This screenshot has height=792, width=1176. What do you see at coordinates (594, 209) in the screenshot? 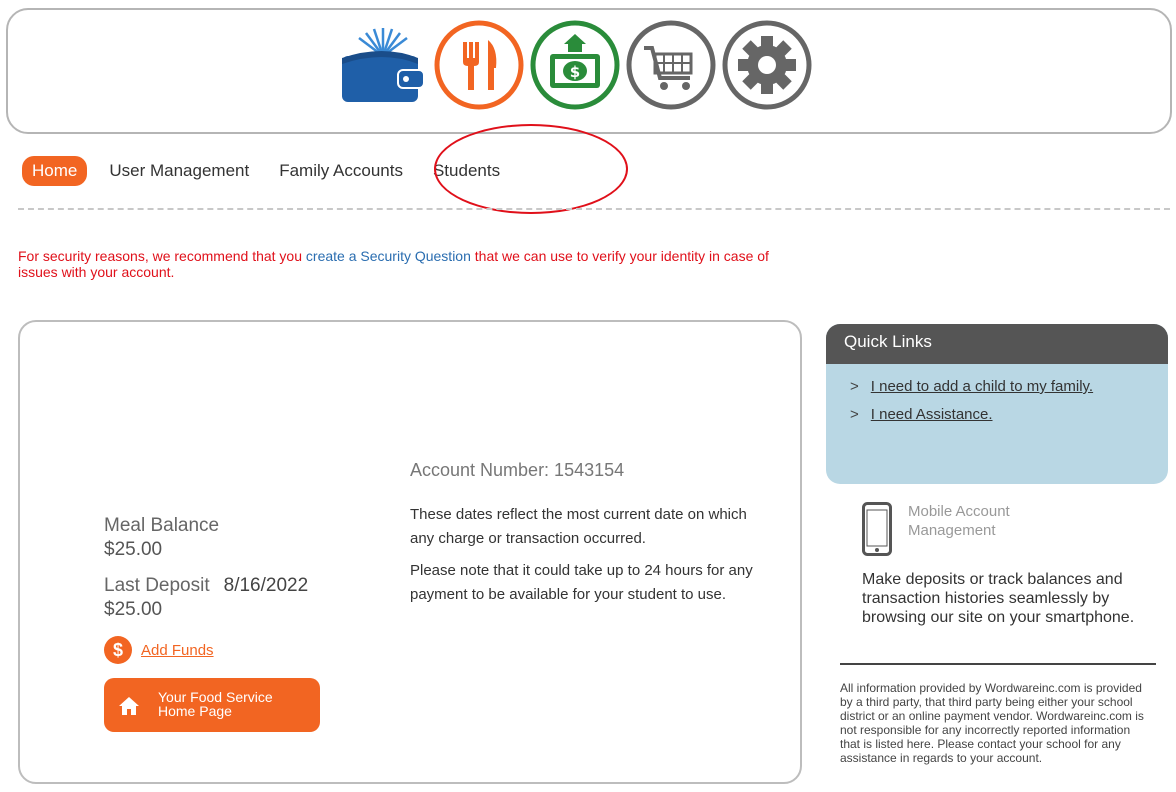
I see `nav-divider` at bounding box center [594, 209].